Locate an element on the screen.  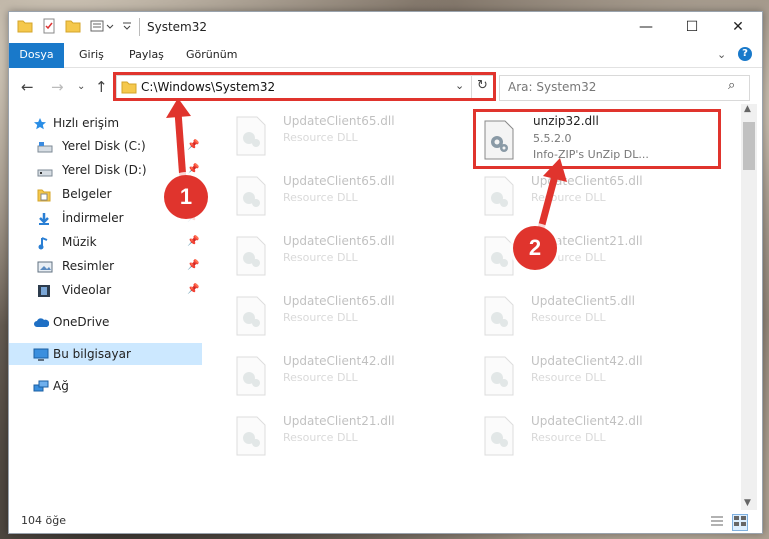
step-2-badge: 2 is located at coordinates (535, 248).